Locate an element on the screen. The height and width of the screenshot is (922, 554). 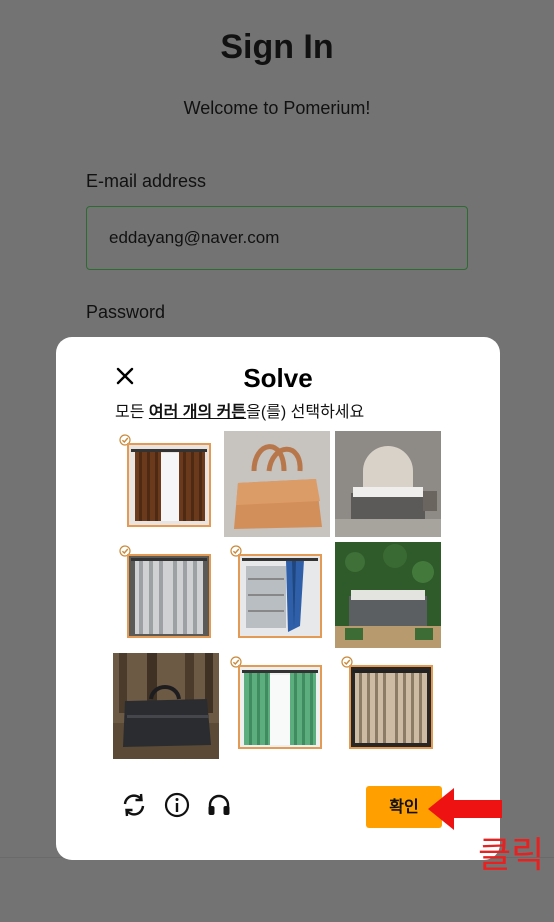
info-icon is located at coordinates (177, 805).